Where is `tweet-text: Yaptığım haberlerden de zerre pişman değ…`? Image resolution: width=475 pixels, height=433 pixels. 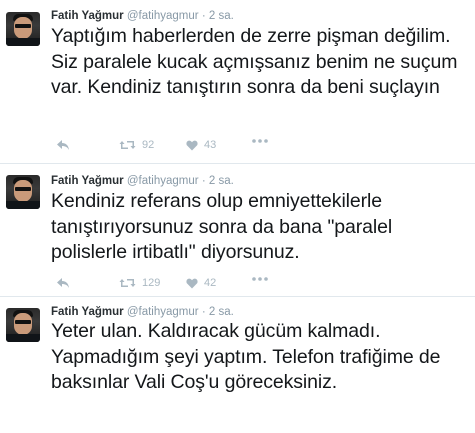 tweet-text: Yaptığım haberlerden de zerre pişman değ… is located at coordinates (254, 61).